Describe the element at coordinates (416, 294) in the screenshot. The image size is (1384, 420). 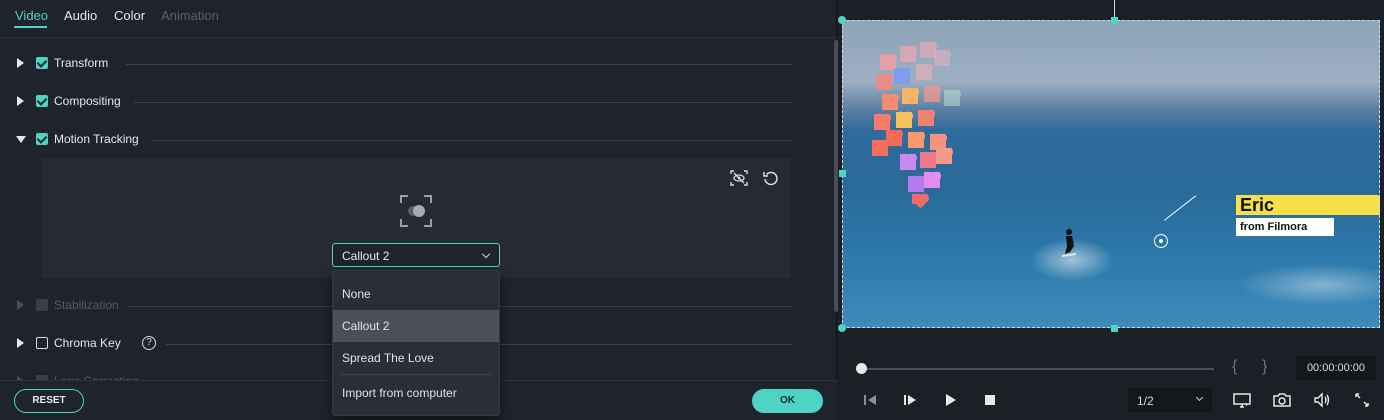
I see `menu-item-none: None` at that location.